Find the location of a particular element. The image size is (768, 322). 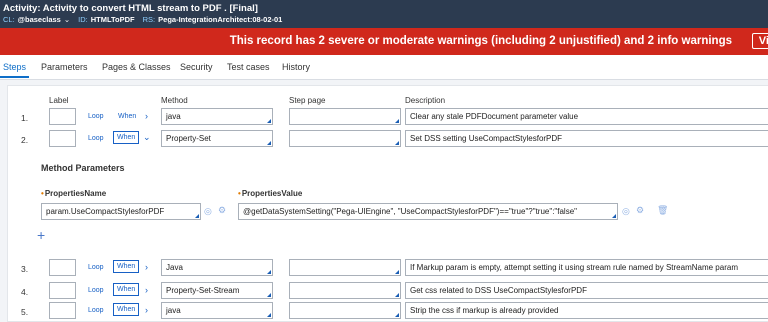

description-input: Set DSS setting UseCompactStylesforPDF is located at coordinates (586, 138).